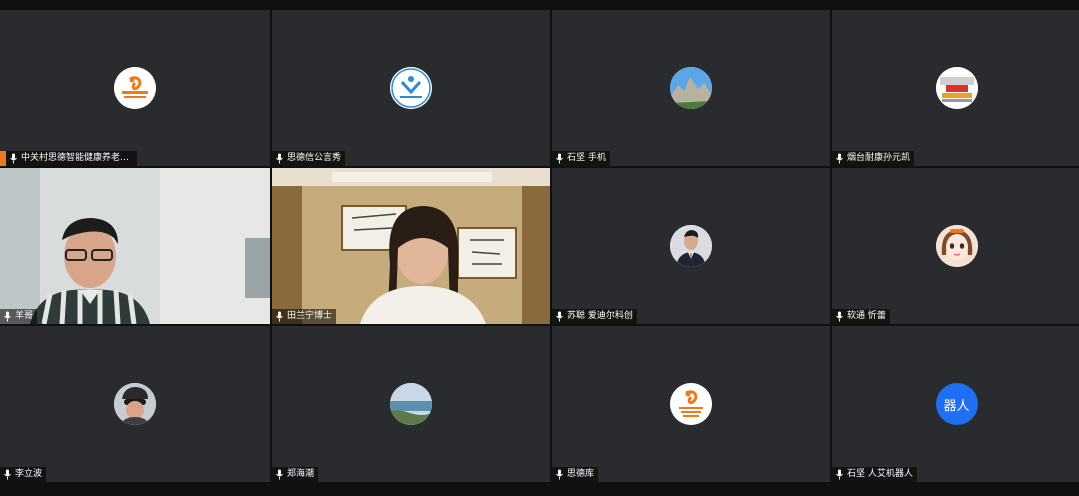  I want to click on participant-tile: 苏聪 爱迪尔科创, so click(691, 246).